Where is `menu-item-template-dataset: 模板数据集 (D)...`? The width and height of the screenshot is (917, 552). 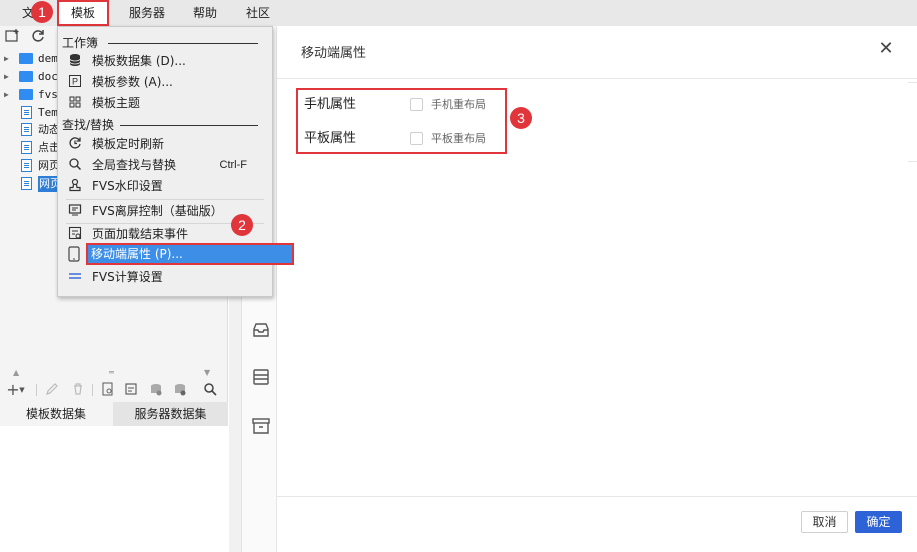
menu-item-template-dataset: 模板数据集 (D)... is located at coordinates (165, 61).